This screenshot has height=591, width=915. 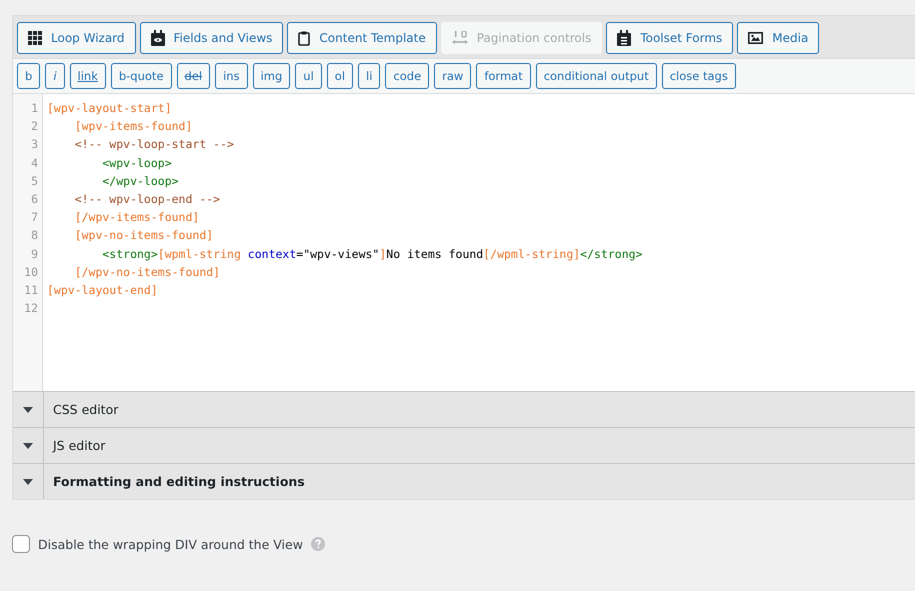 I want to click on line-number: 3, so click(x=35, y=145).